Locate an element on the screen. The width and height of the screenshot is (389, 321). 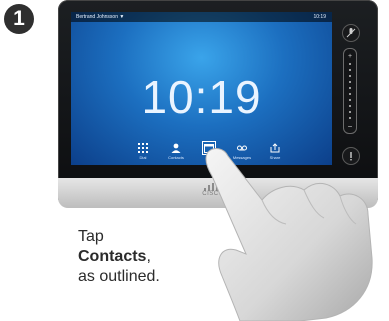
instruction-line-3: as outlined. is located at coordinates (119, 276).